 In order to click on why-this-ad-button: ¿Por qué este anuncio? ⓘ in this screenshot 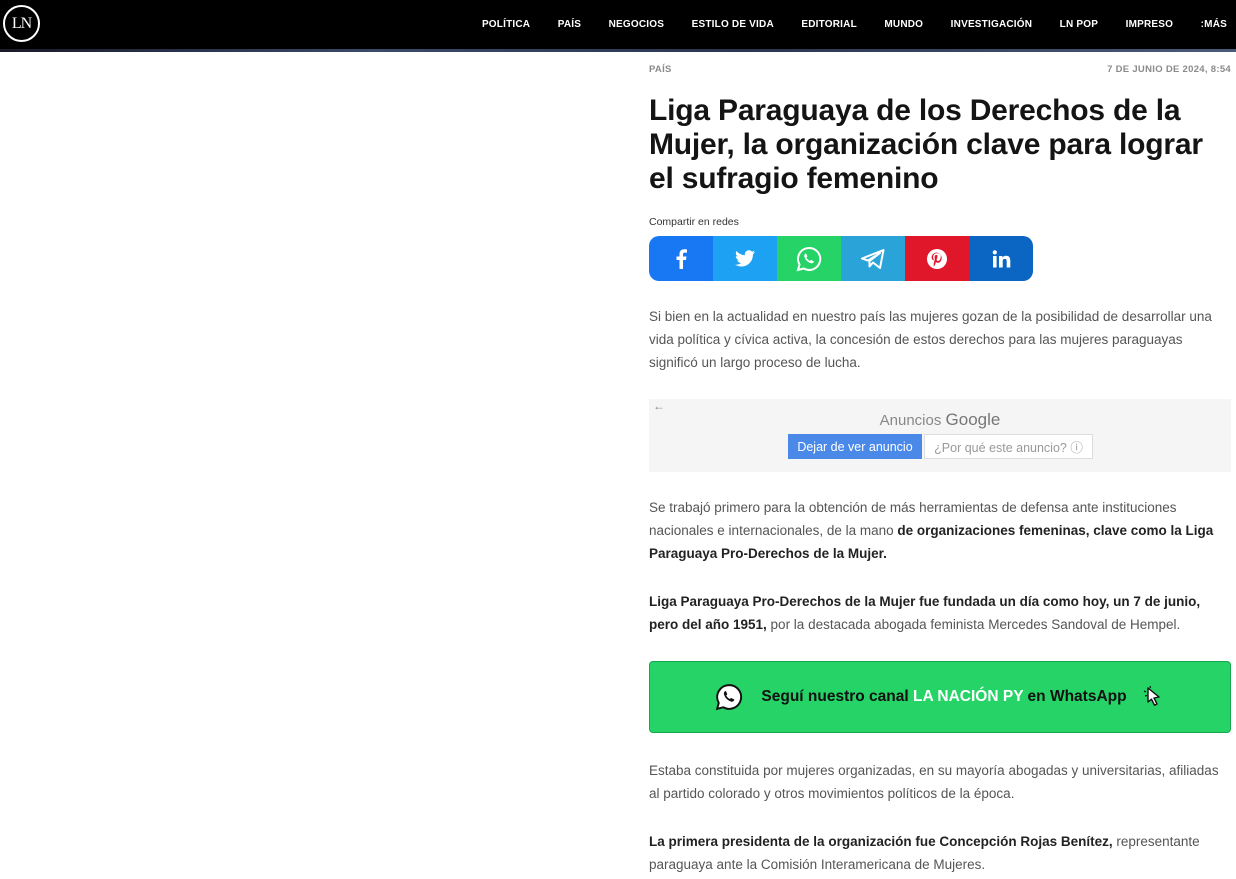, I will do `click(1008, 446)`.